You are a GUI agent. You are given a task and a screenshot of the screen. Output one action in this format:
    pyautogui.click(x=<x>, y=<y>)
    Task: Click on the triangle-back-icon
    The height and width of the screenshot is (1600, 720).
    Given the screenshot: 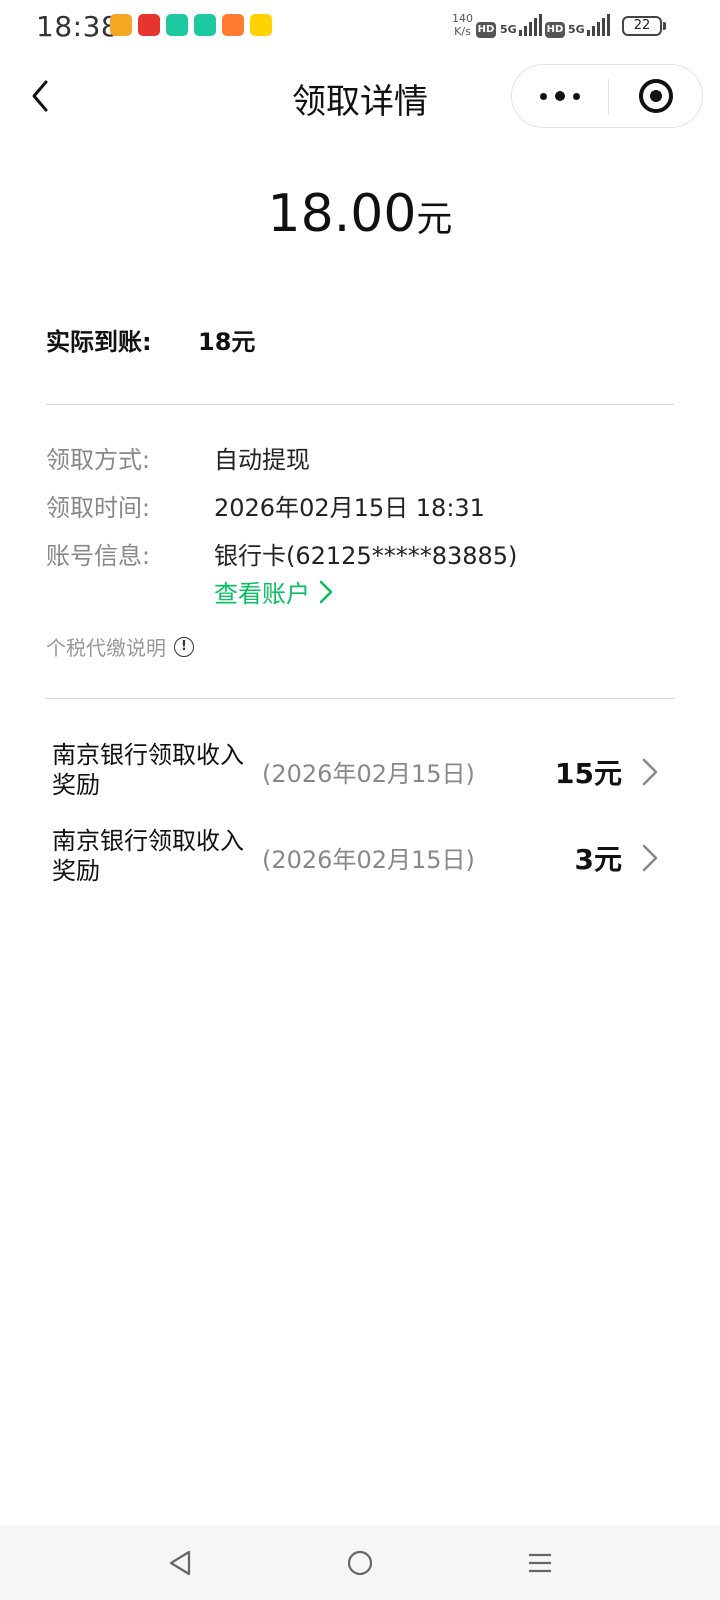 What is the action you would take?
    pyautogui.click(x=180, y=1563)
    